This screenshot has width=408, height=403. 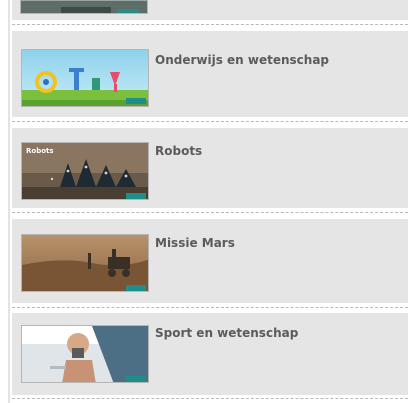 I want to click on sport-thumbnail, so click(x=85, y=354).